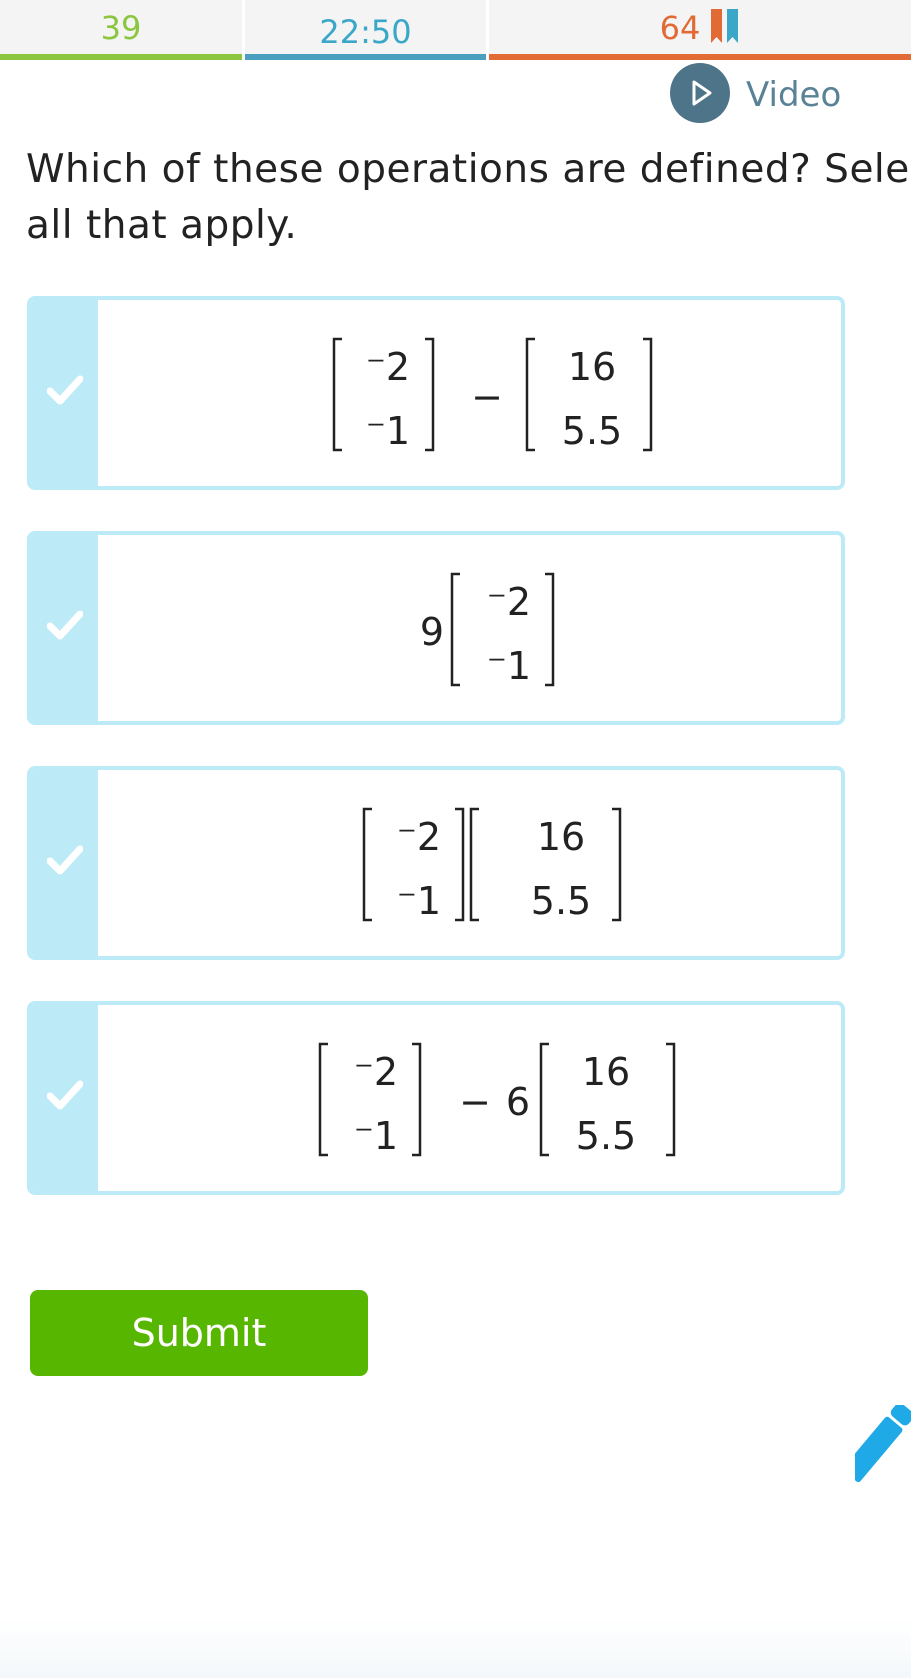  What do you see at coordinates (432, 632) in the screenshot?
I see `scalar: 9` at bounding box center [432, 632].